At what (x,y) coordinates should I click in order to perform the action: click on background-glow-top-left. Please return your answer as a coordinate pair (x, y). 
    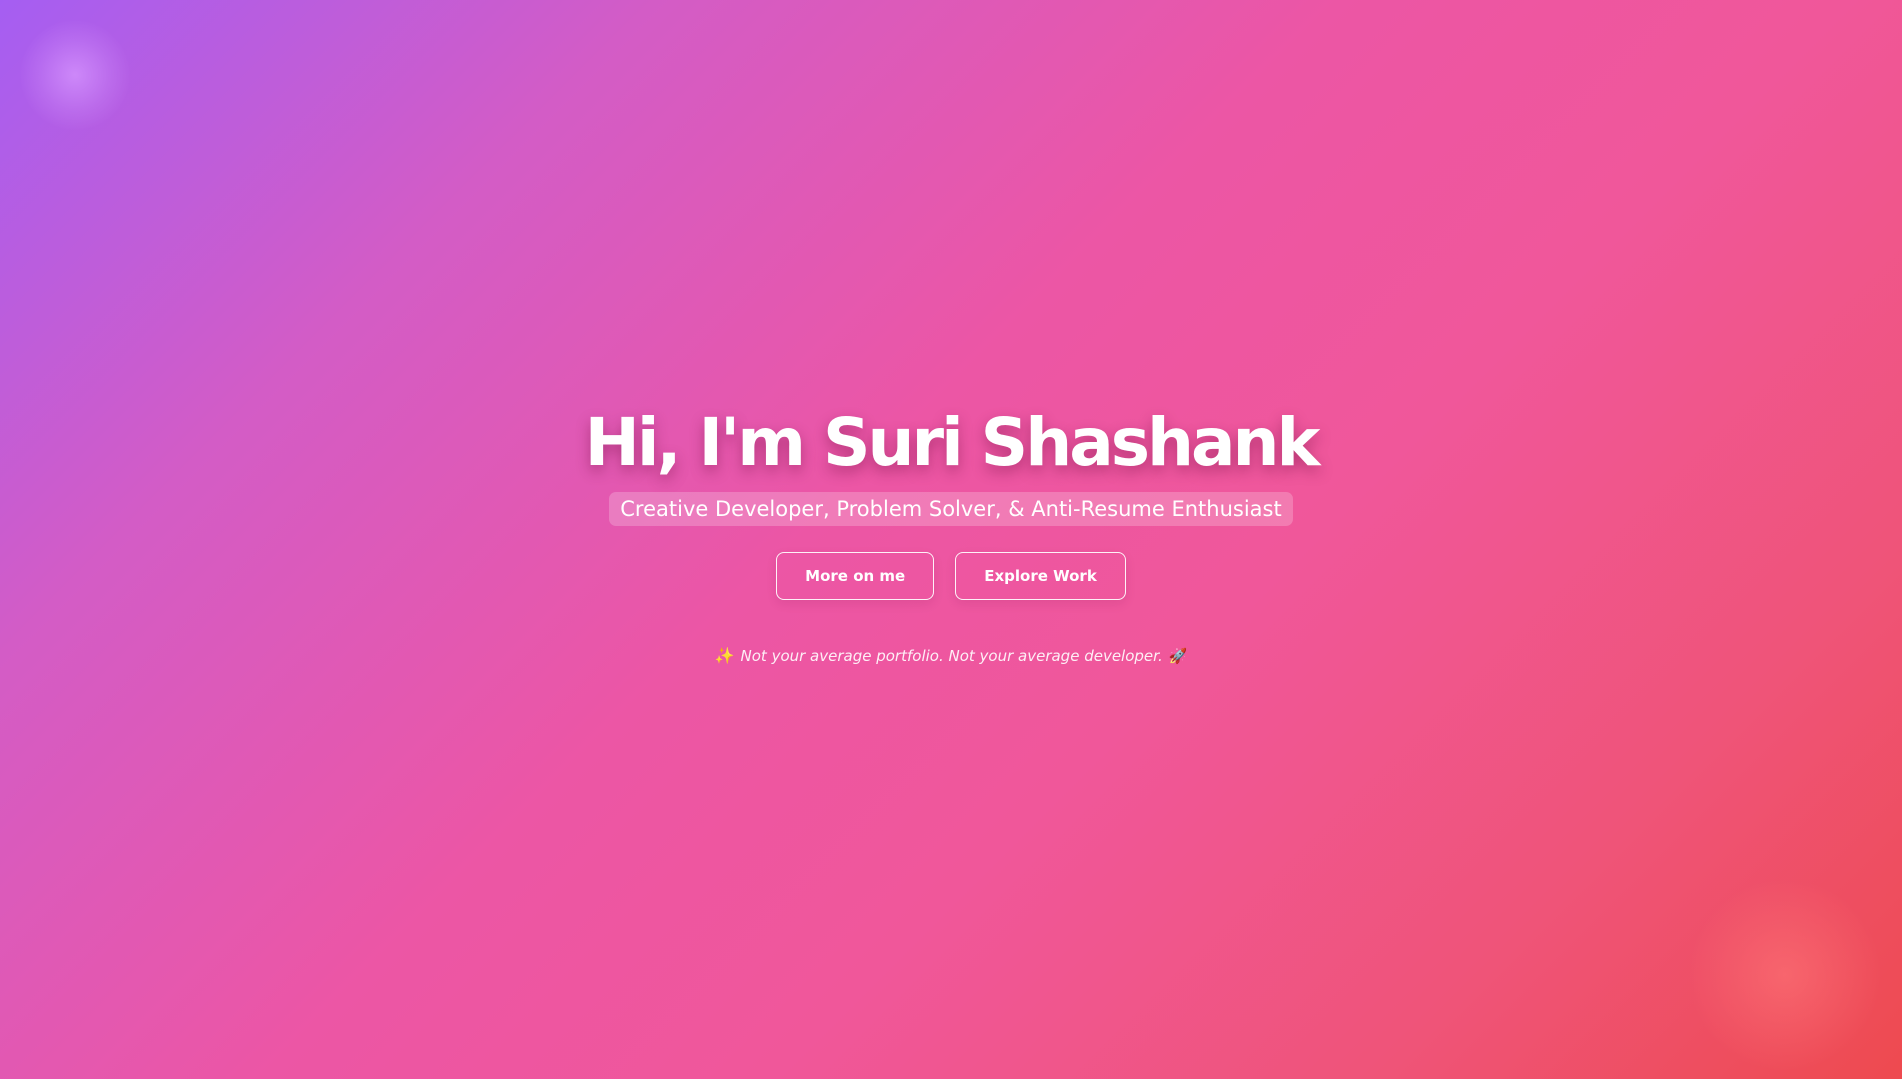
    Looking at the image, I should click on (75, 75).